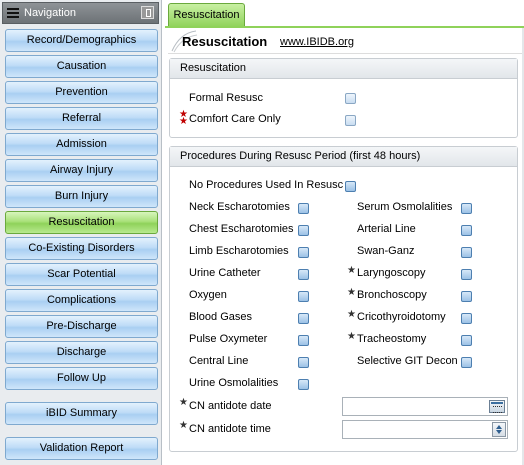 The height and width of the screenshot is (465, 524). I want to click on nav-button-complications: Complications, so click(81, 300).